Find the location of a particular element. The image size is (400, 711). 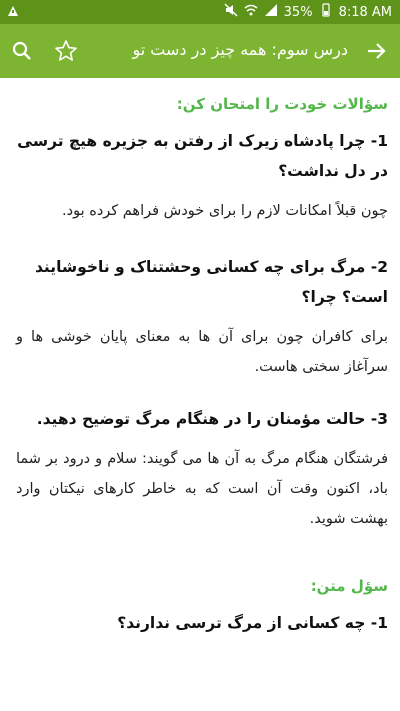

mute-icon is located at coordinates (231, 12).